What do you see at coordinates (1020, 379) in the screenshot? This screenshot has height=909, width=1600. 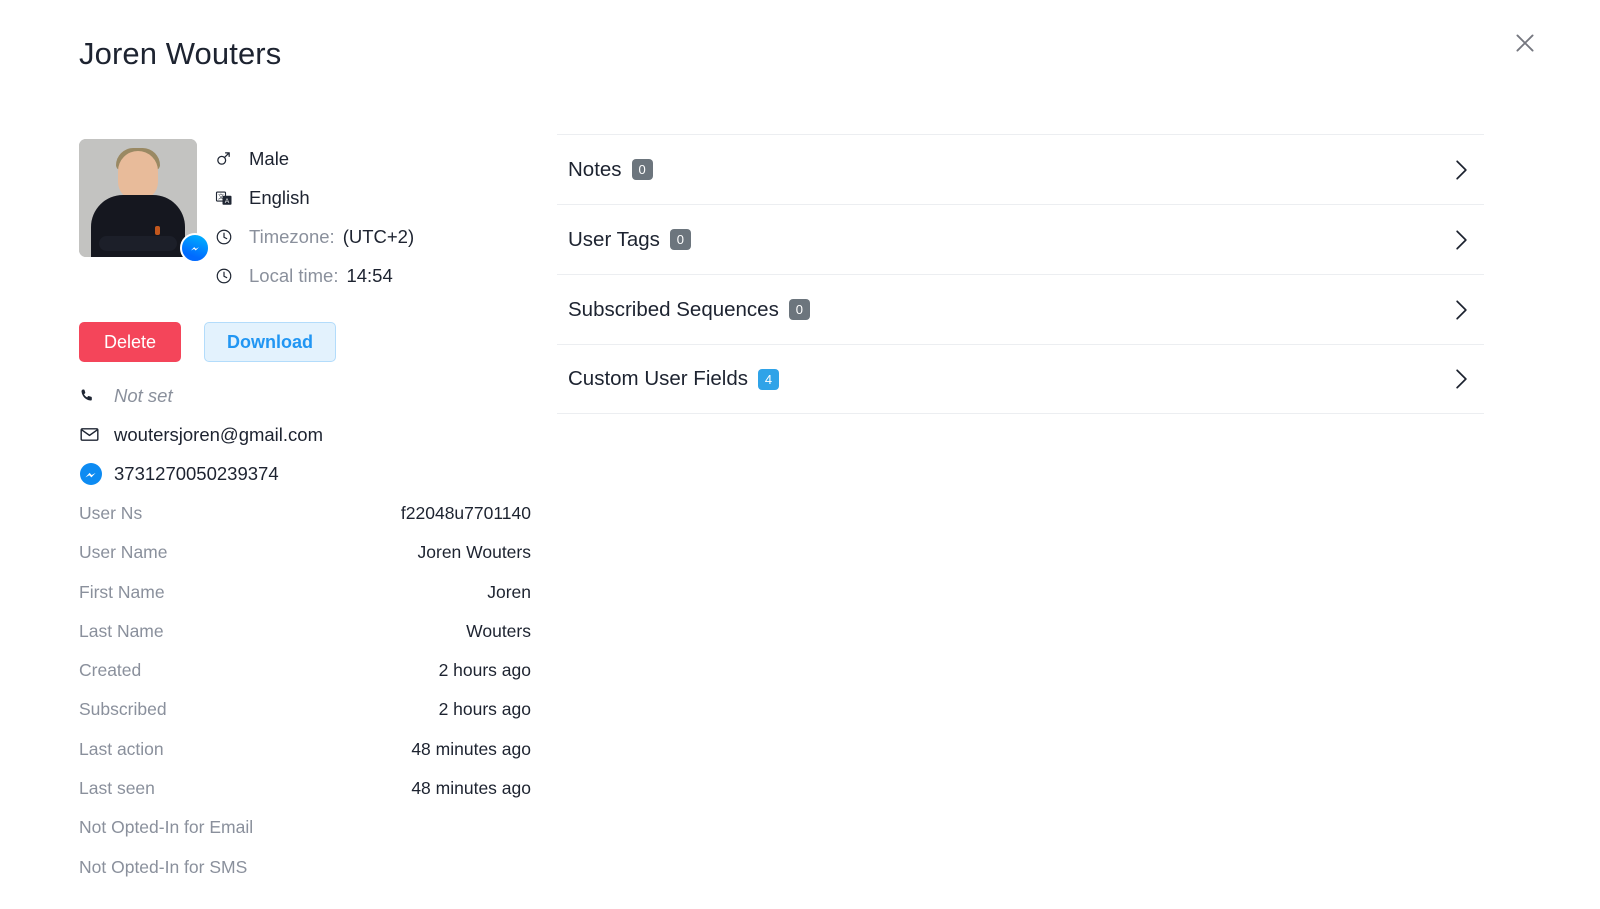 I see `section-row-custom-user-fields: Custom User Fields 4` at bounding box center [1020, 379].